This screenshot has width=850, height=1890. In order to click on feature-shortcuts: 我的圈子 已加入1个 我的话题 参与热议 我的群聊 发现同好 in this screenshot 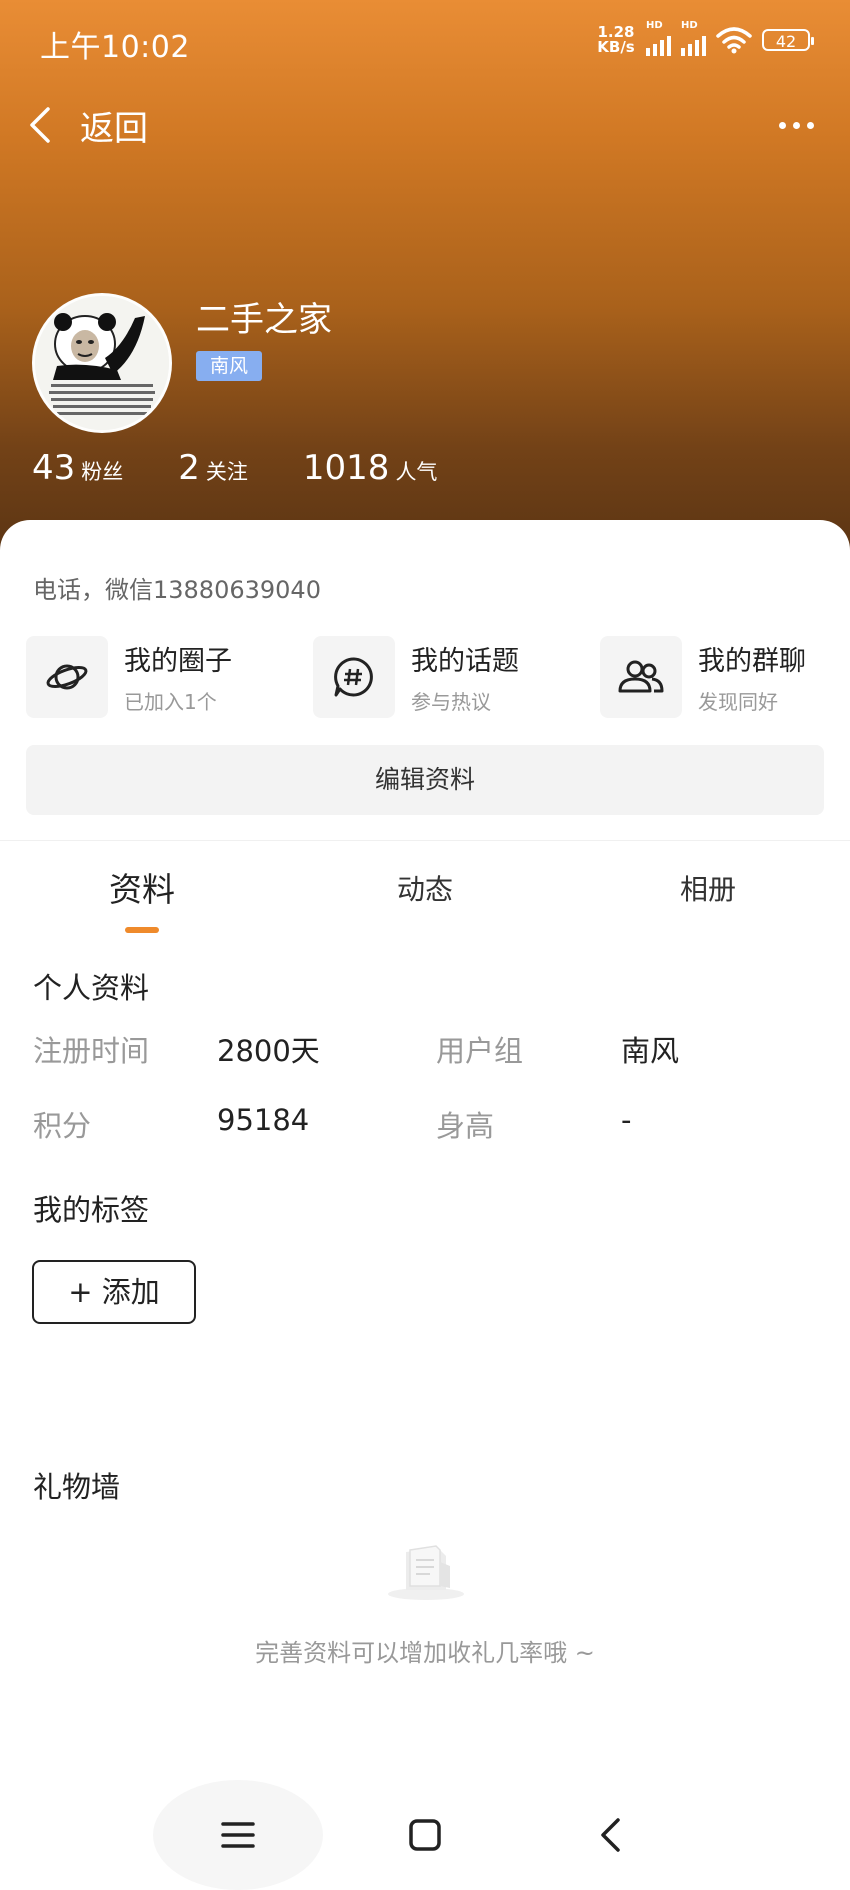, I will do `click(426, 678)`.